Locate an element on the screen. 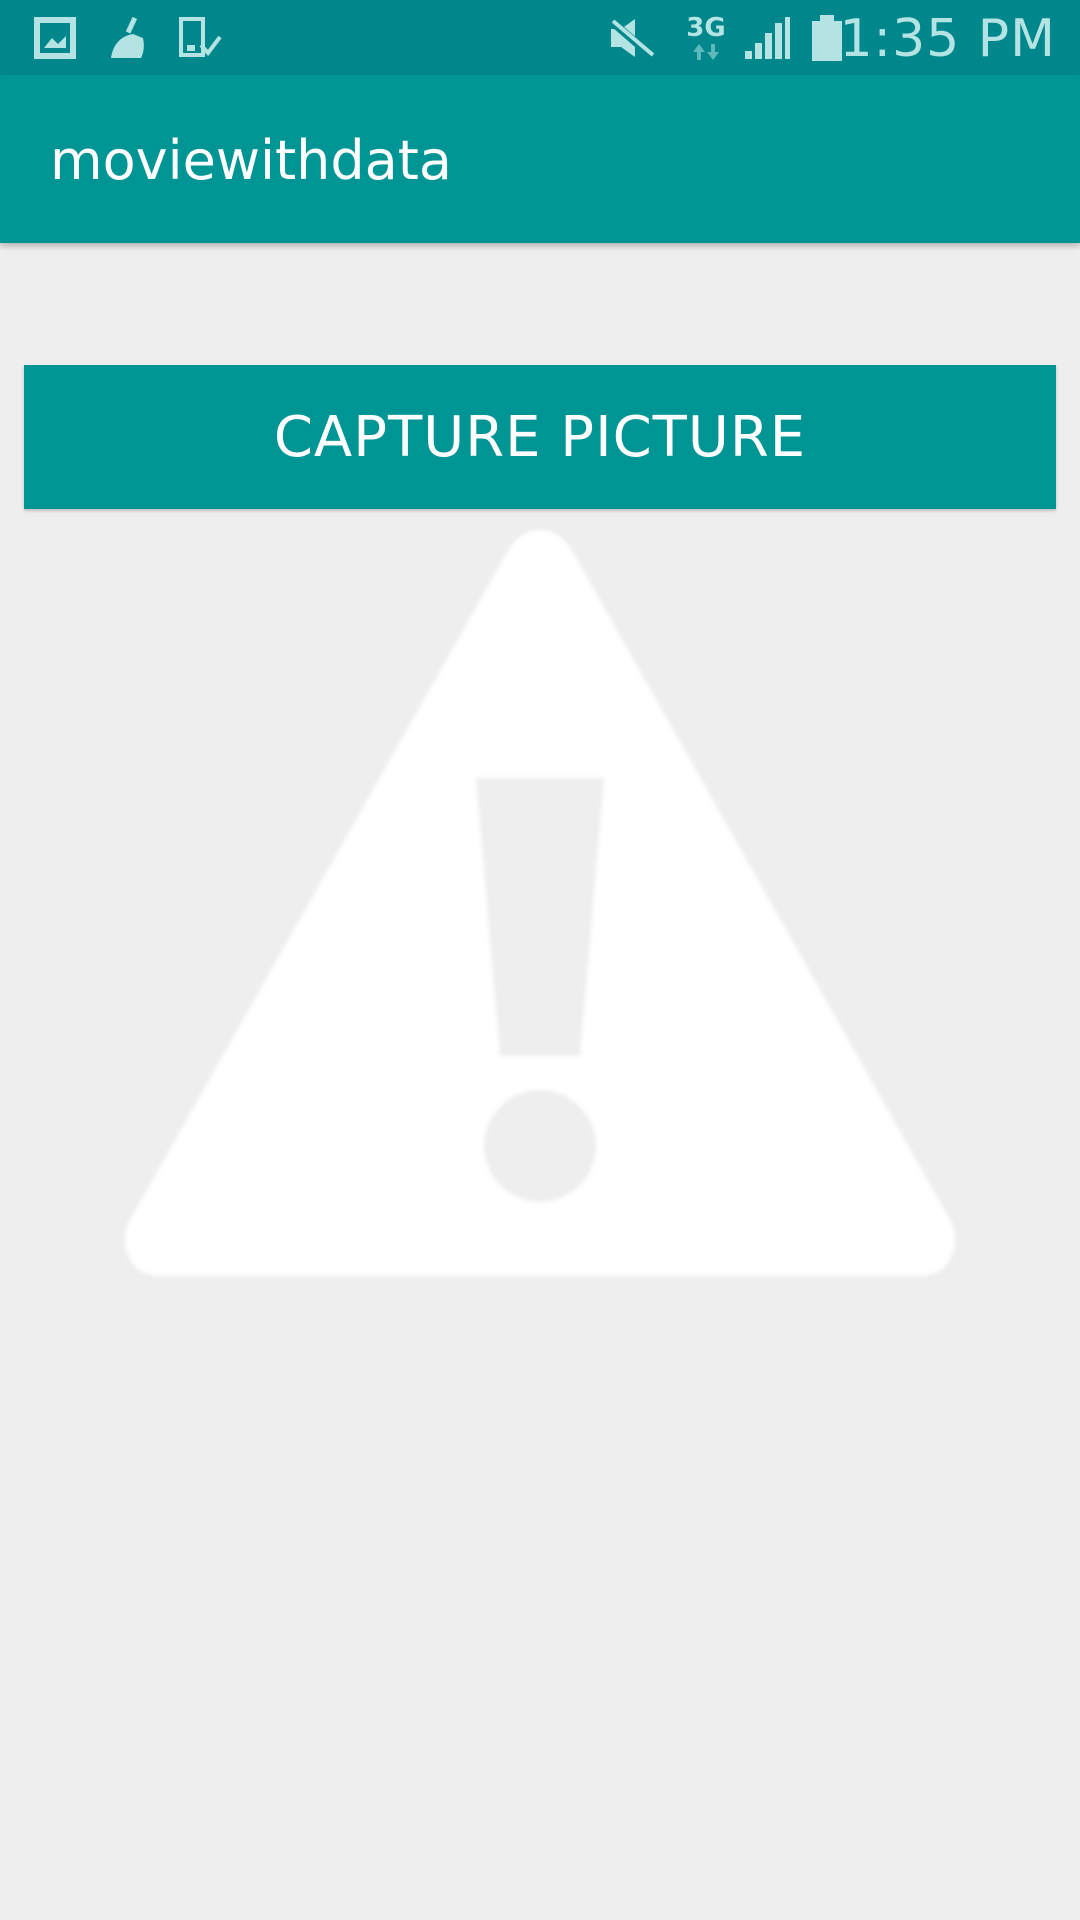 This screenshot has height=1920, width=1080. cleaner-icon is located at coordinates (127, 37).